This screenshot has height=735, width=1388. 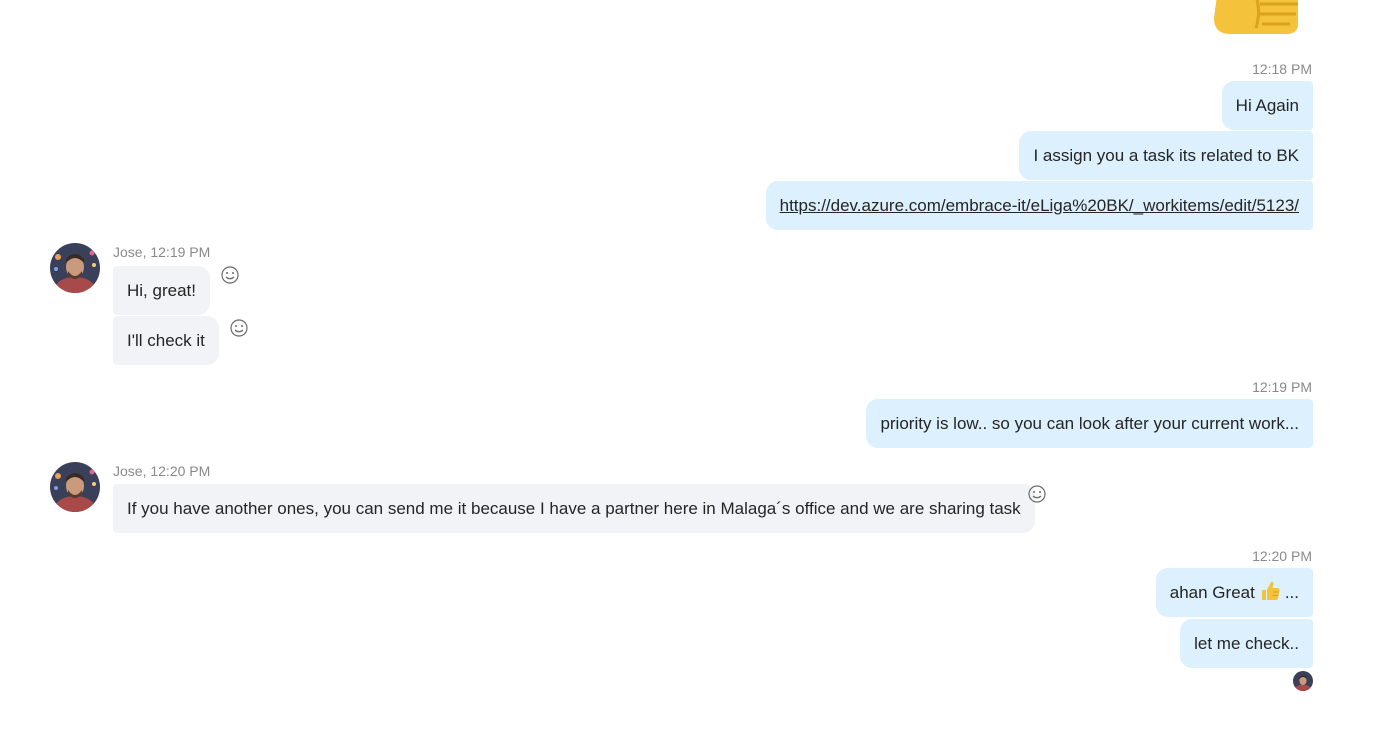 I want to click on read-receipt-avatar, so click(x=1303, y=681).